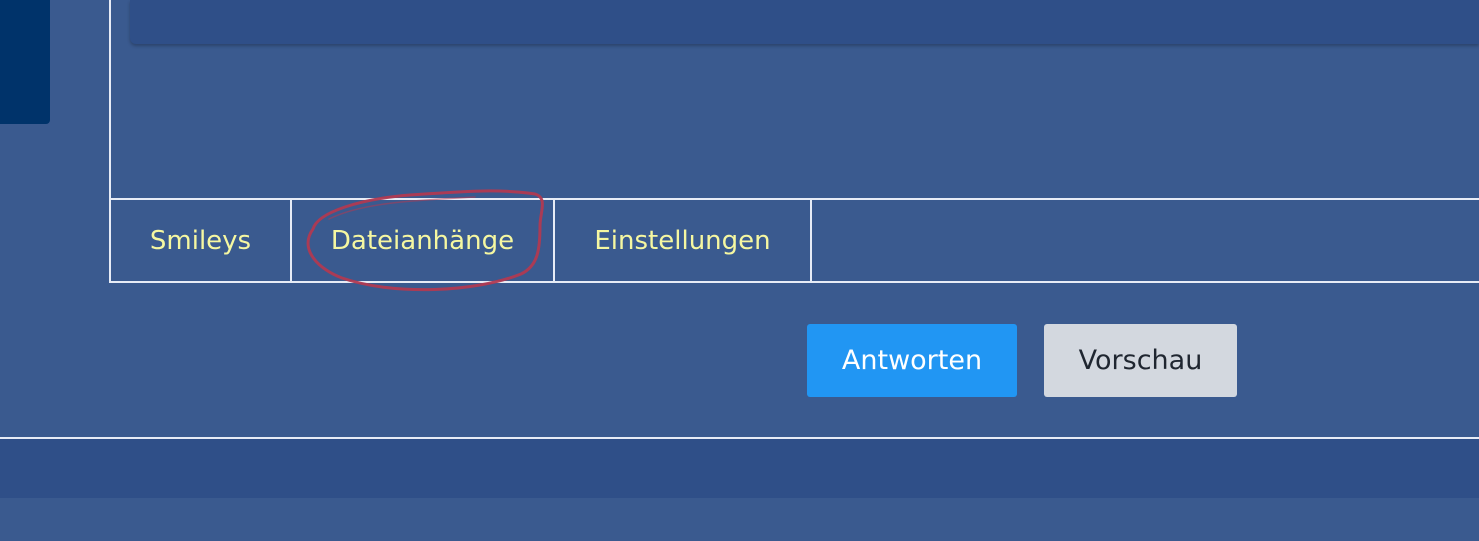  I want to click on reply-button-label: Antworten, so click(912, 360).